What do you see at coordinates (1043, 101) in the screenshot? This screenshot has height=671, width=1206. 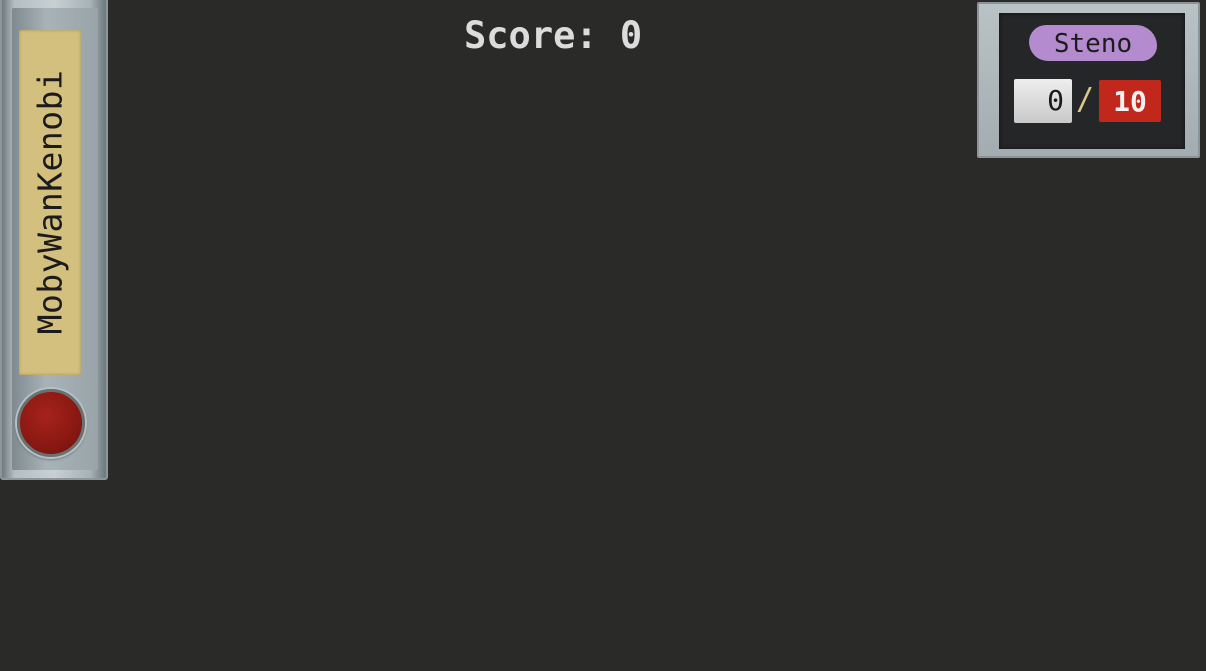 I see `progress-current-count: 0` at bounding box center [1043, 101].